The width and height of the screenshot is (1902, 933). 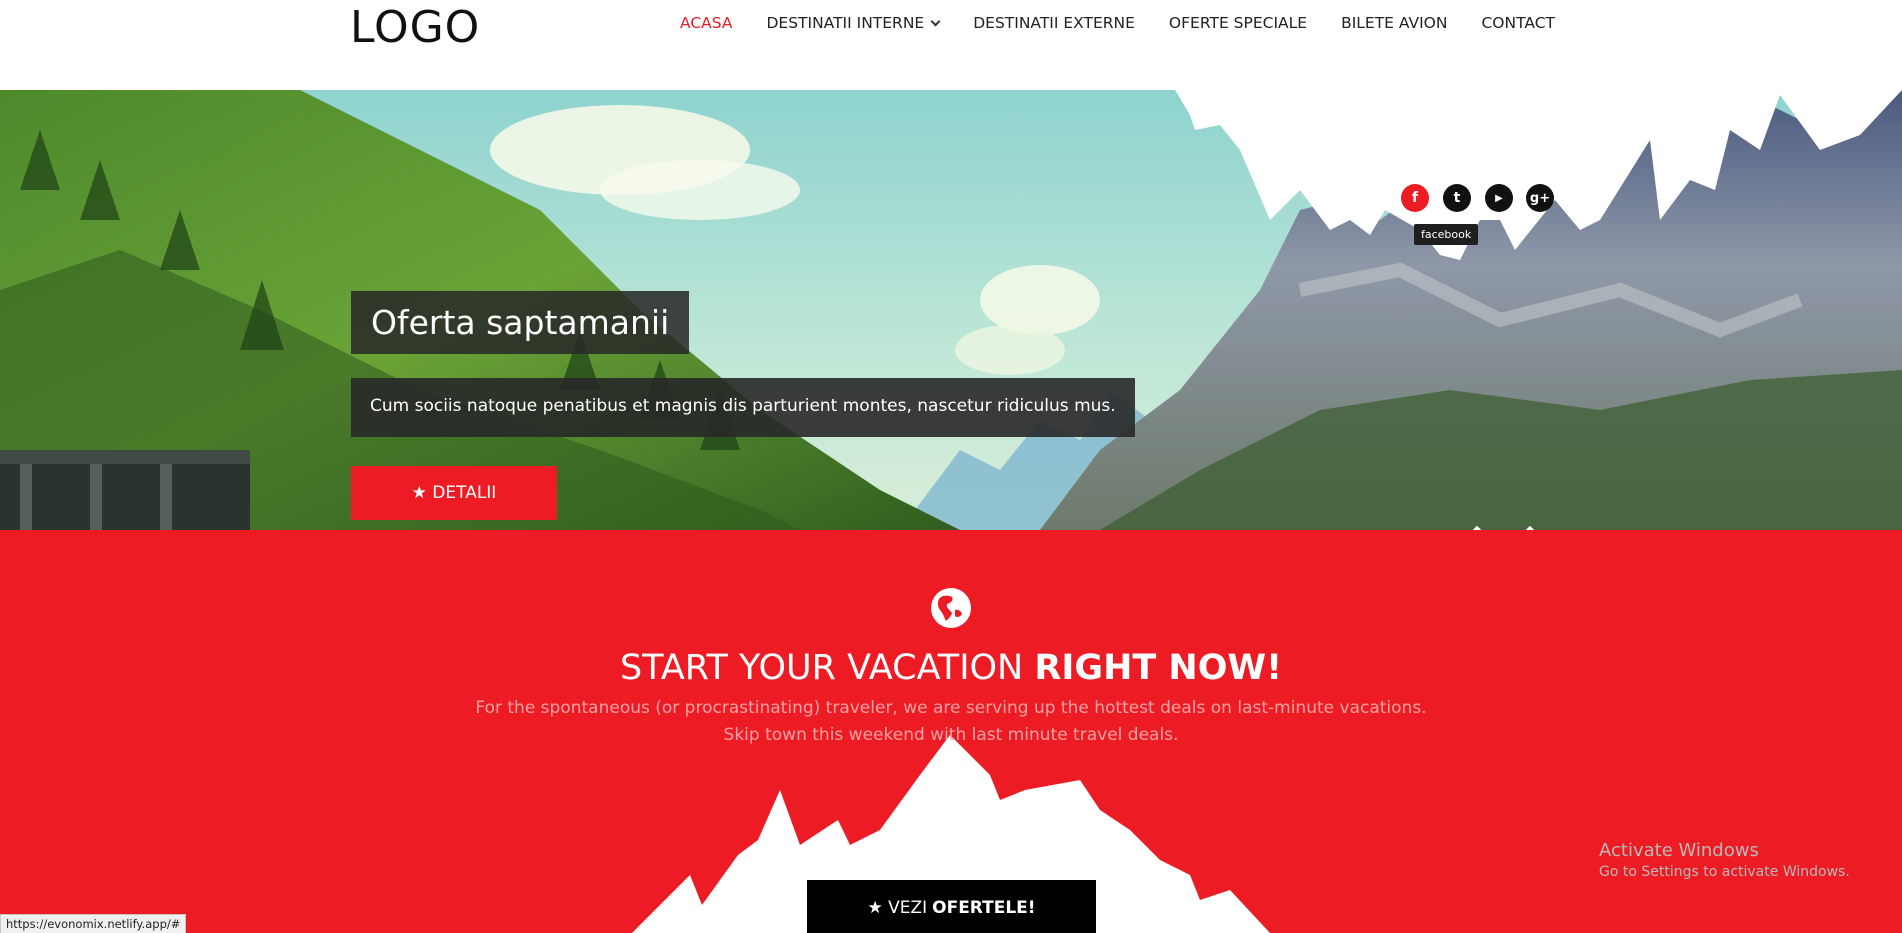 What do you see at coordinates (93, 923) in the screenshot?
I see `browser-status-url: https://evonomix.netlify.app/#` at bounding box center [93, 923].